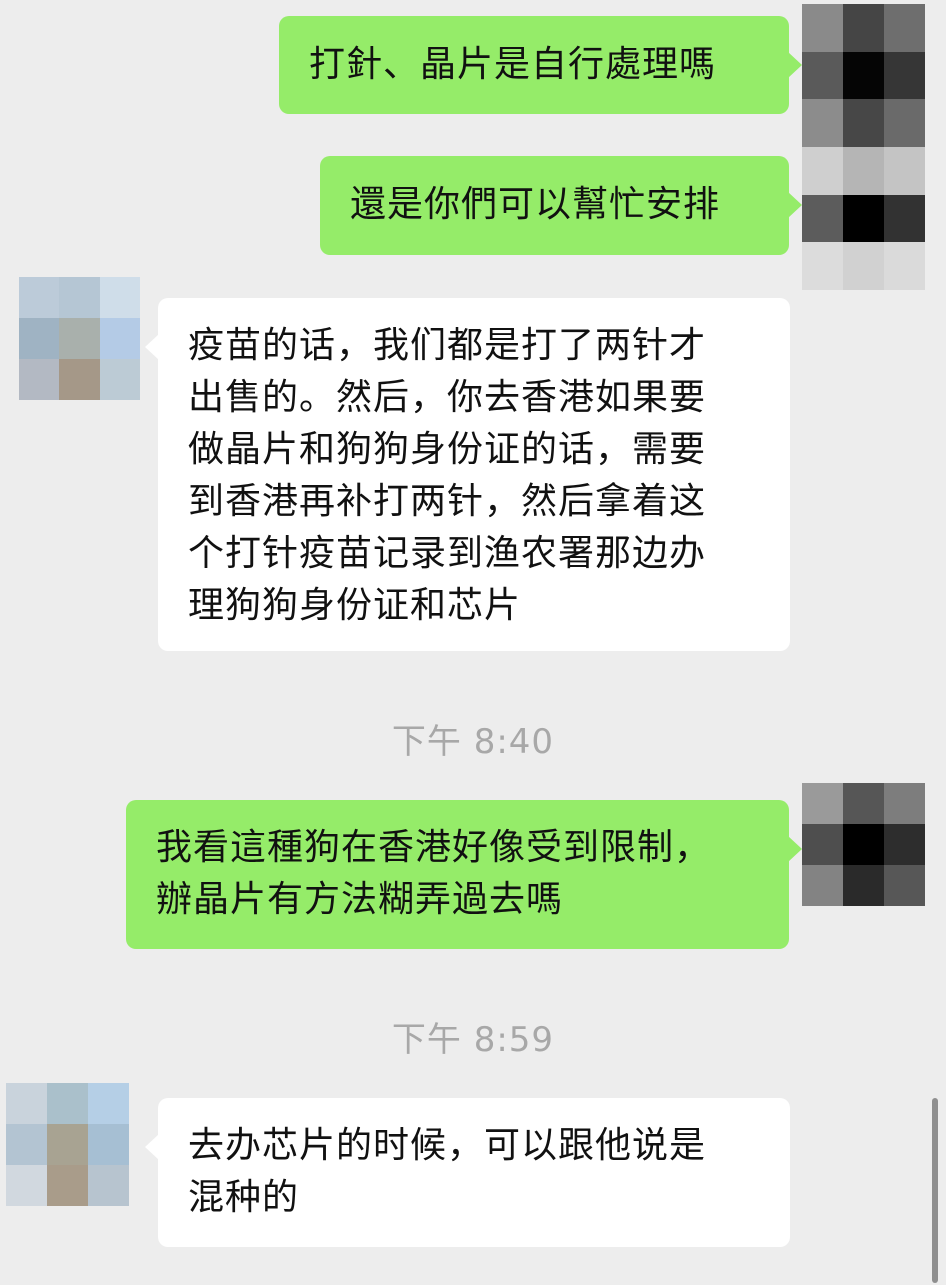 This screenshot has height=1285, width=946. Describe the element at coordinates (434, 873) in the screenshot. I see `message-text: 我看這種狗在香港好像受到限制， 辦晶片有方法糊弄過去嗎` at that location.